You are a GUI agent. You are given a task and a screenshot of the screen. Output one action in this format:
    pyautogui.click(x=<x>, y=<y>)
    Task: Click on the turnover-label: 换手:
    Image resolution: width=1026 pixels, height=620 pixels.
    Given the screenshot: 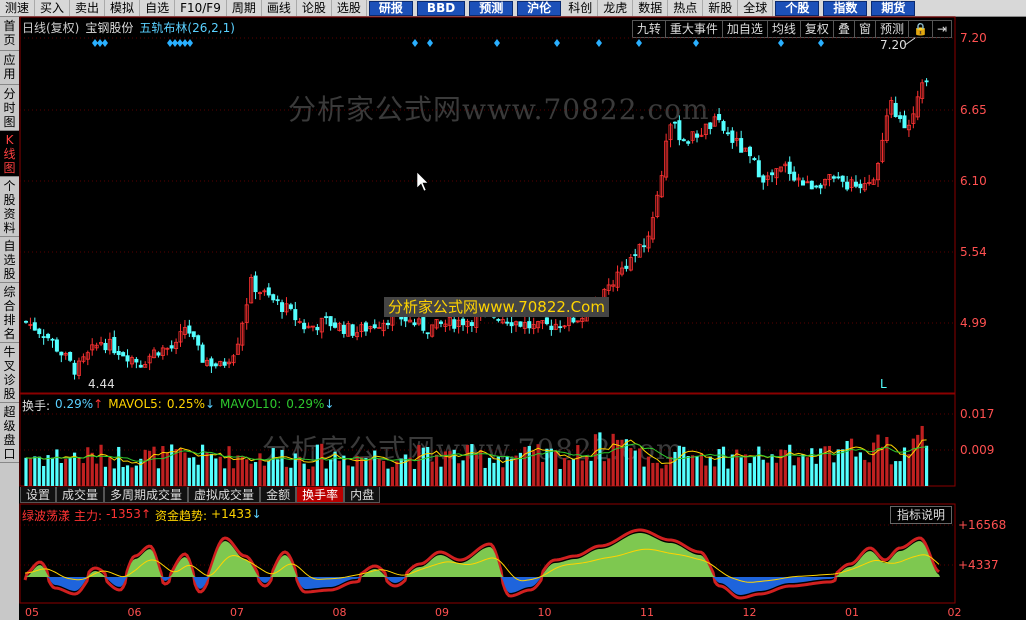 What is the action you would take?
    pyautogui.click(x=36, y=406)
    